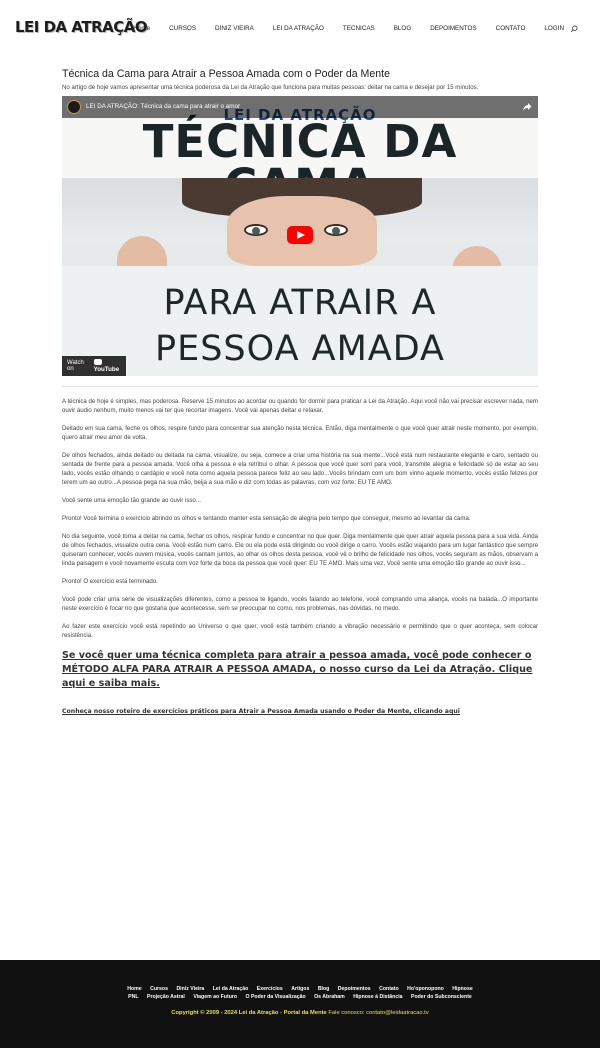 This screenshot has width=600, height=1048. I want to click on footer-link: Hipnose, so click(462, 989).